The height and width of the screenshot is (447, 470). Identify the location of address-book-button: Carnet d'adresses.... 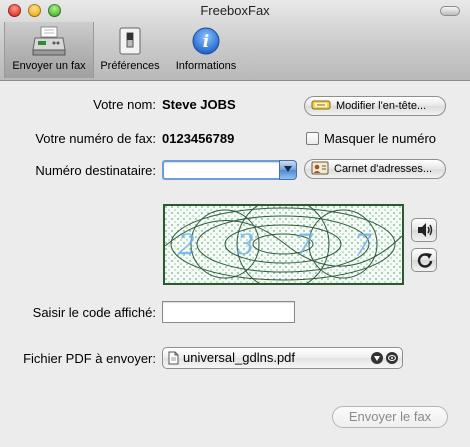
(375, 169).